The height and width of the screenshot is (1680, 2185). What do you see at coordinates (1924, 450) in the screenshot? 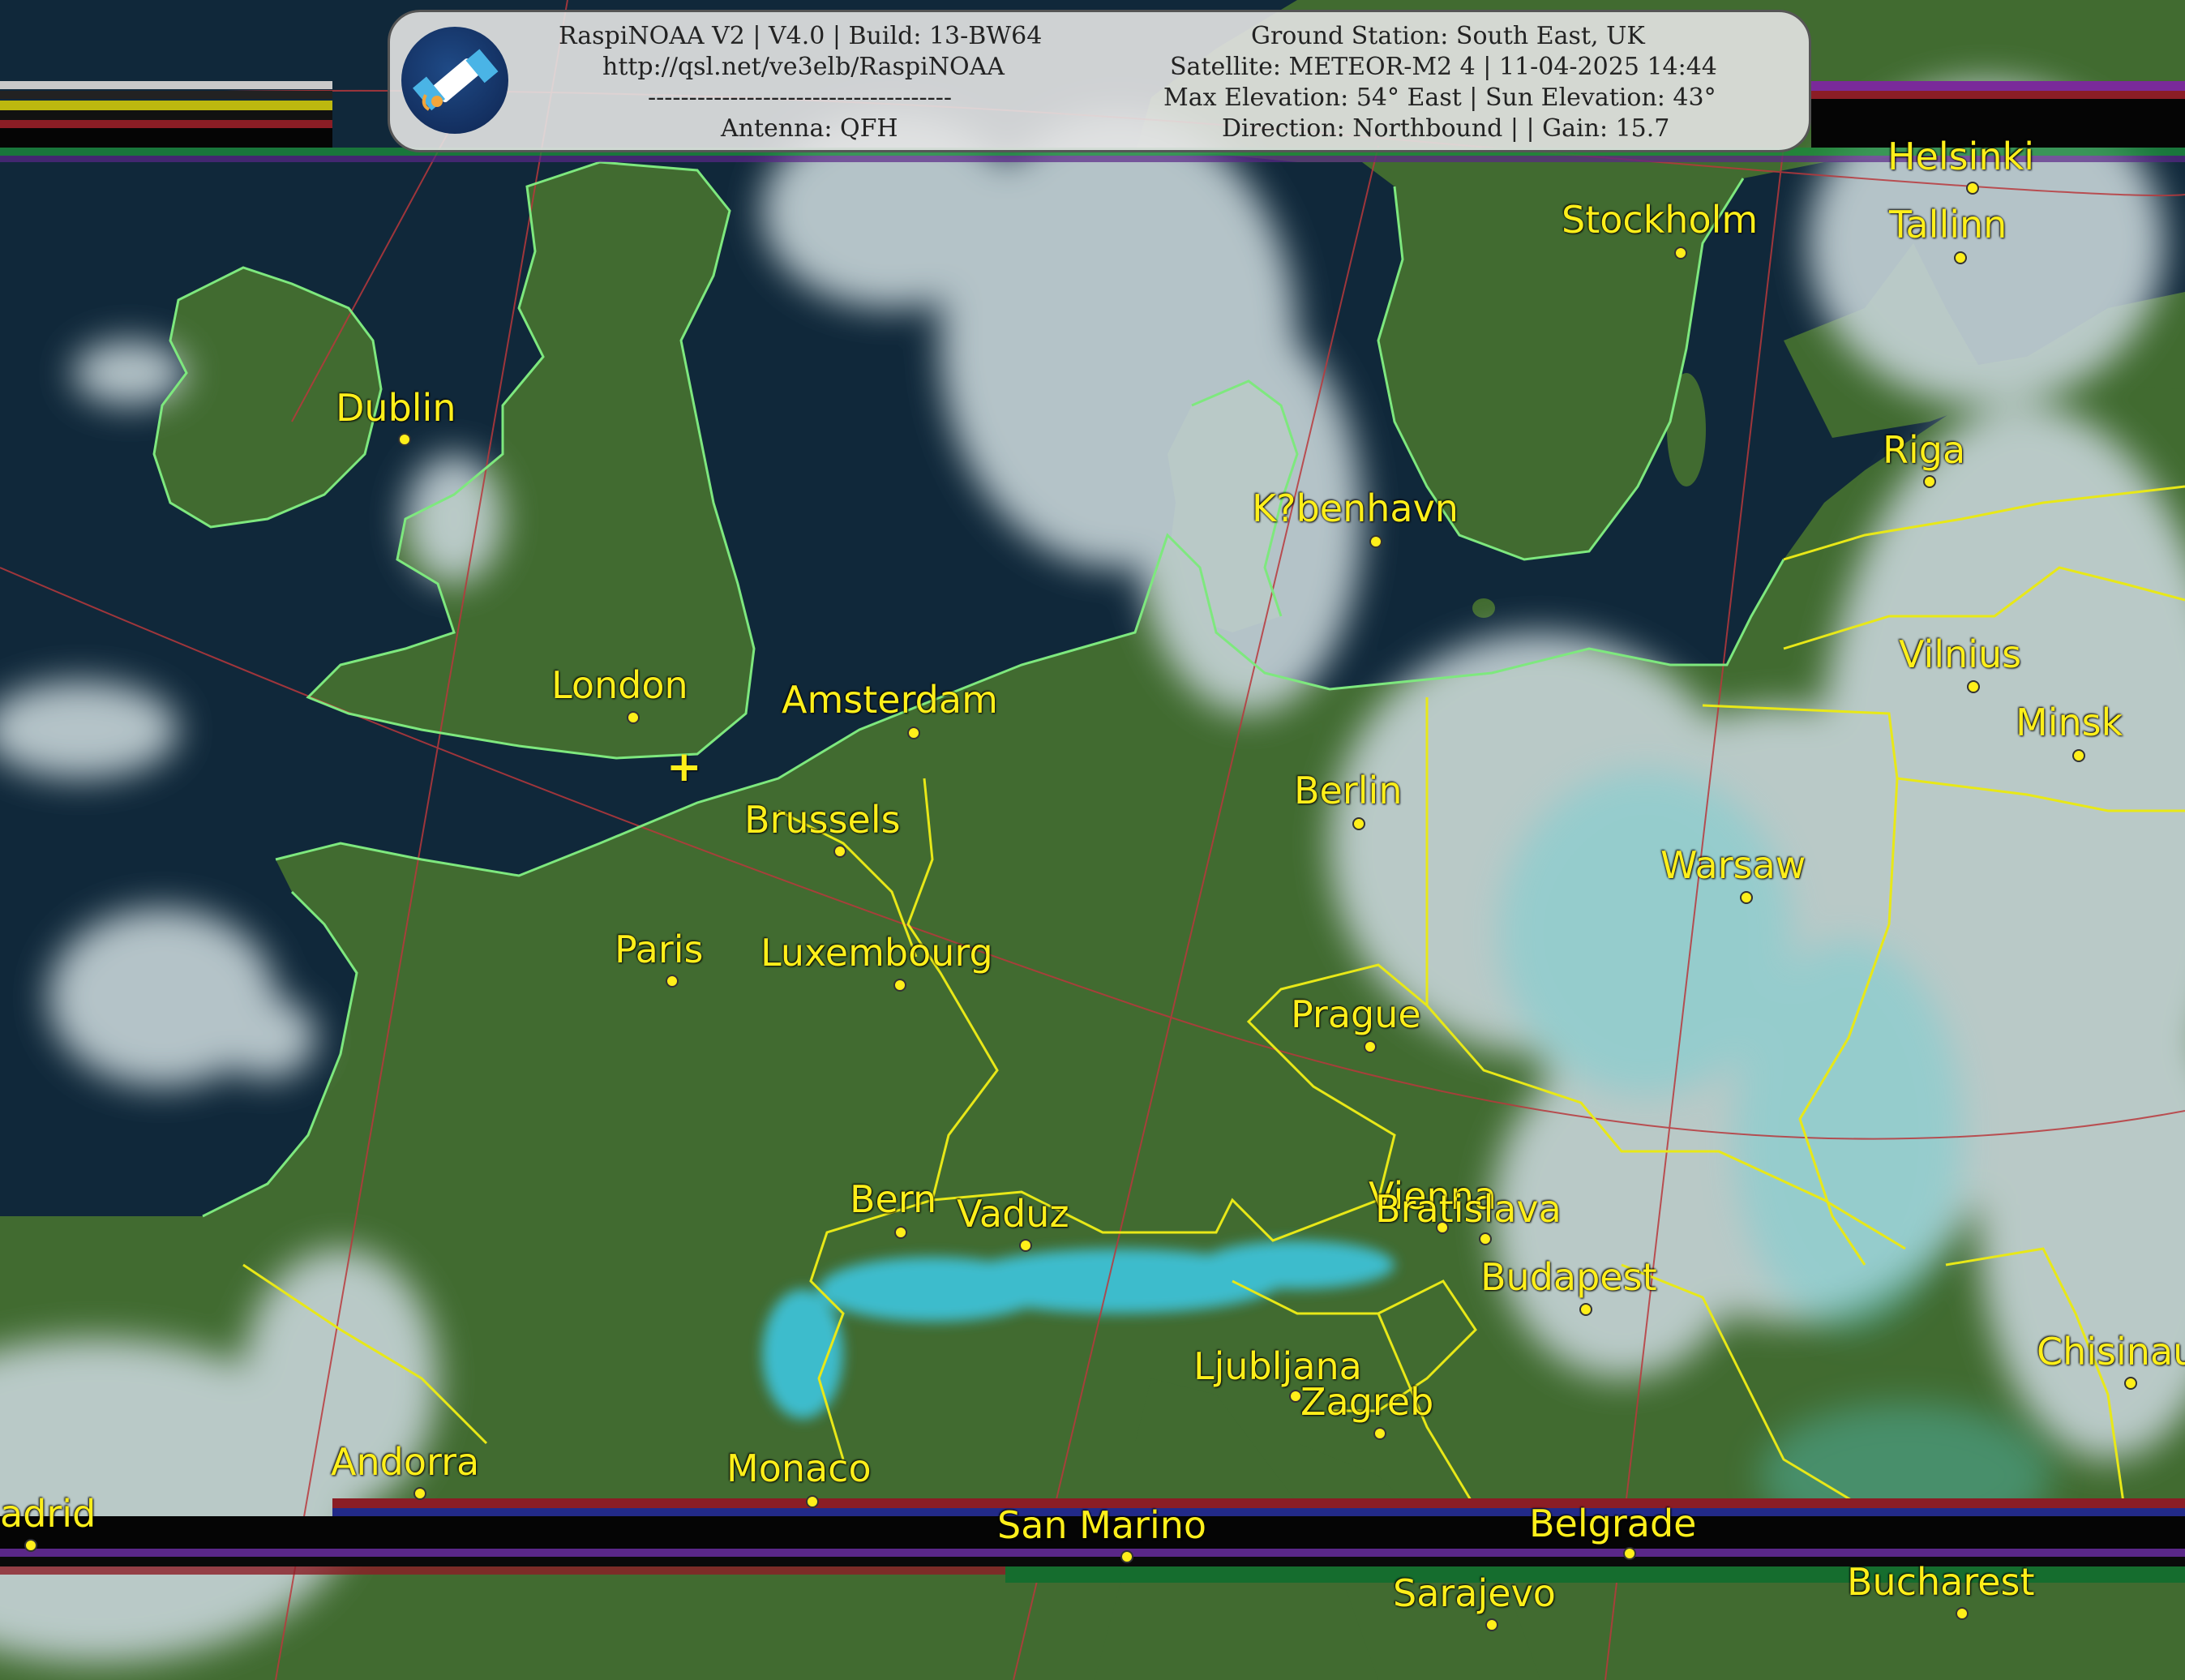
I see `city-label-riga: Riga` at bounding box center [1924, 450].